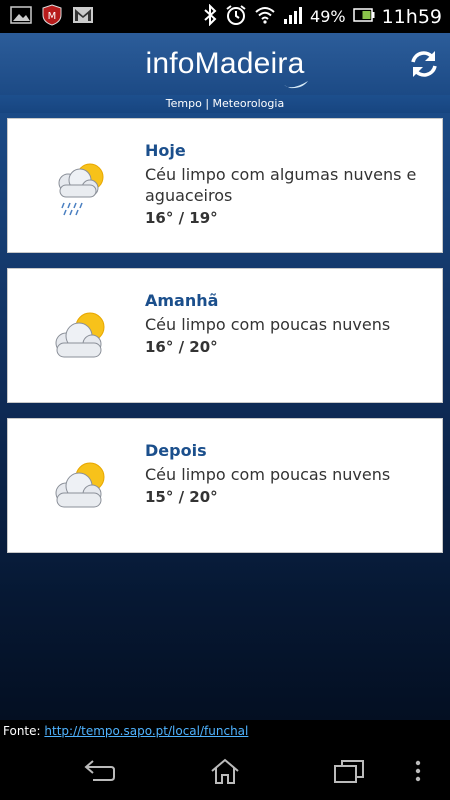 This screenshot has height=800, width=450. Describe the element at coordinates (182, 300) in the screenshot. I see `forecast-day: Amanhã` at that location.